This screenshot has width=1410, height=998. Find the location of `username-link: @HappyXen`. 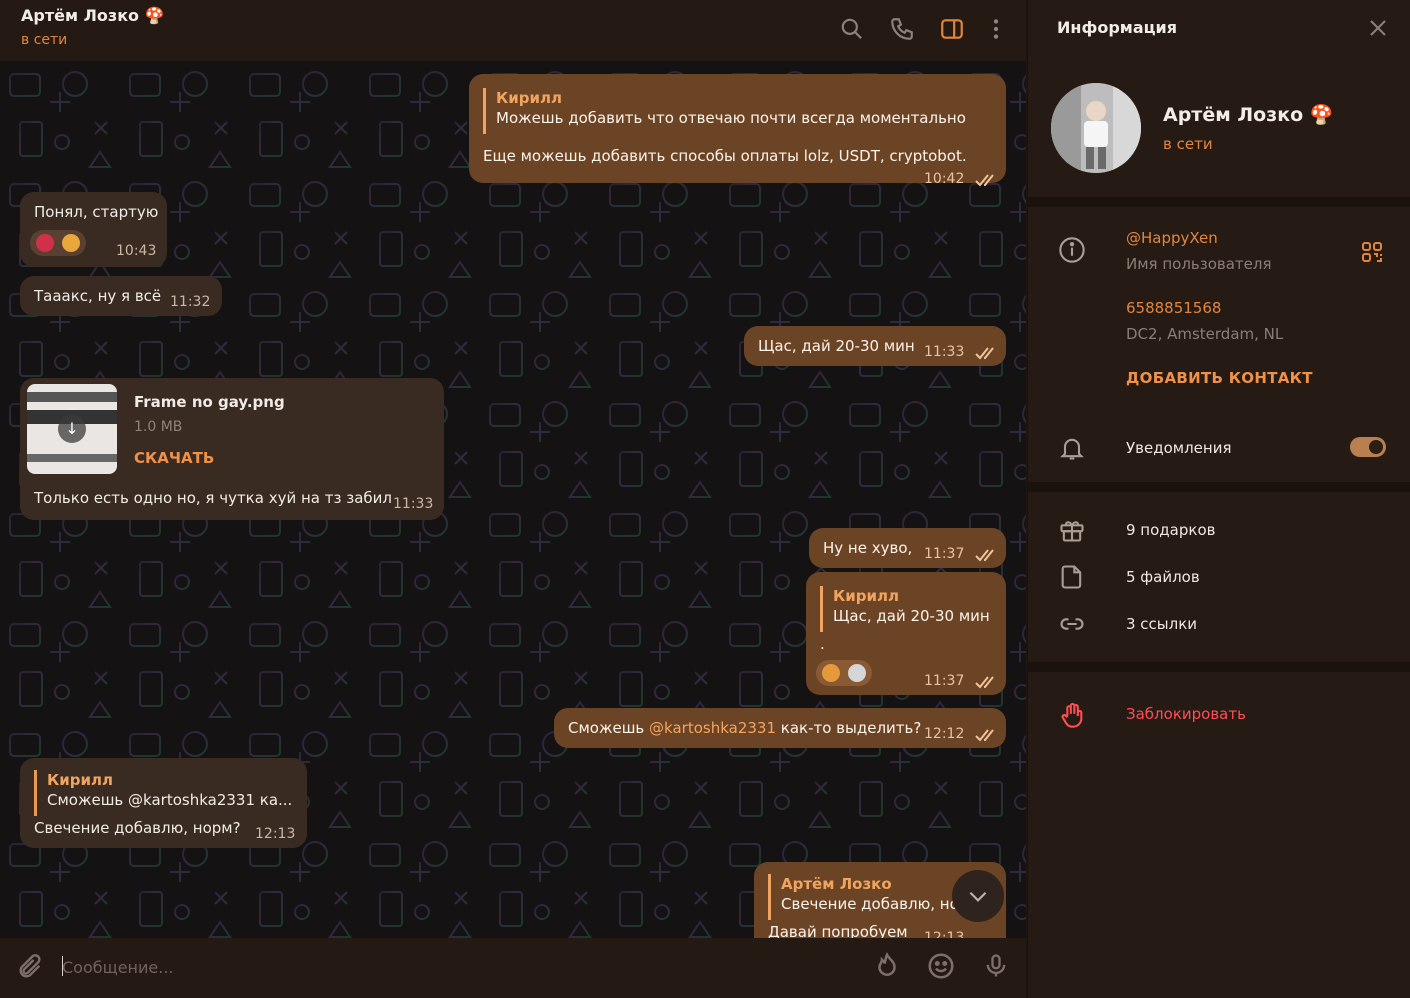

username-link: @HappyXen is located at coordinates (1172, 238).